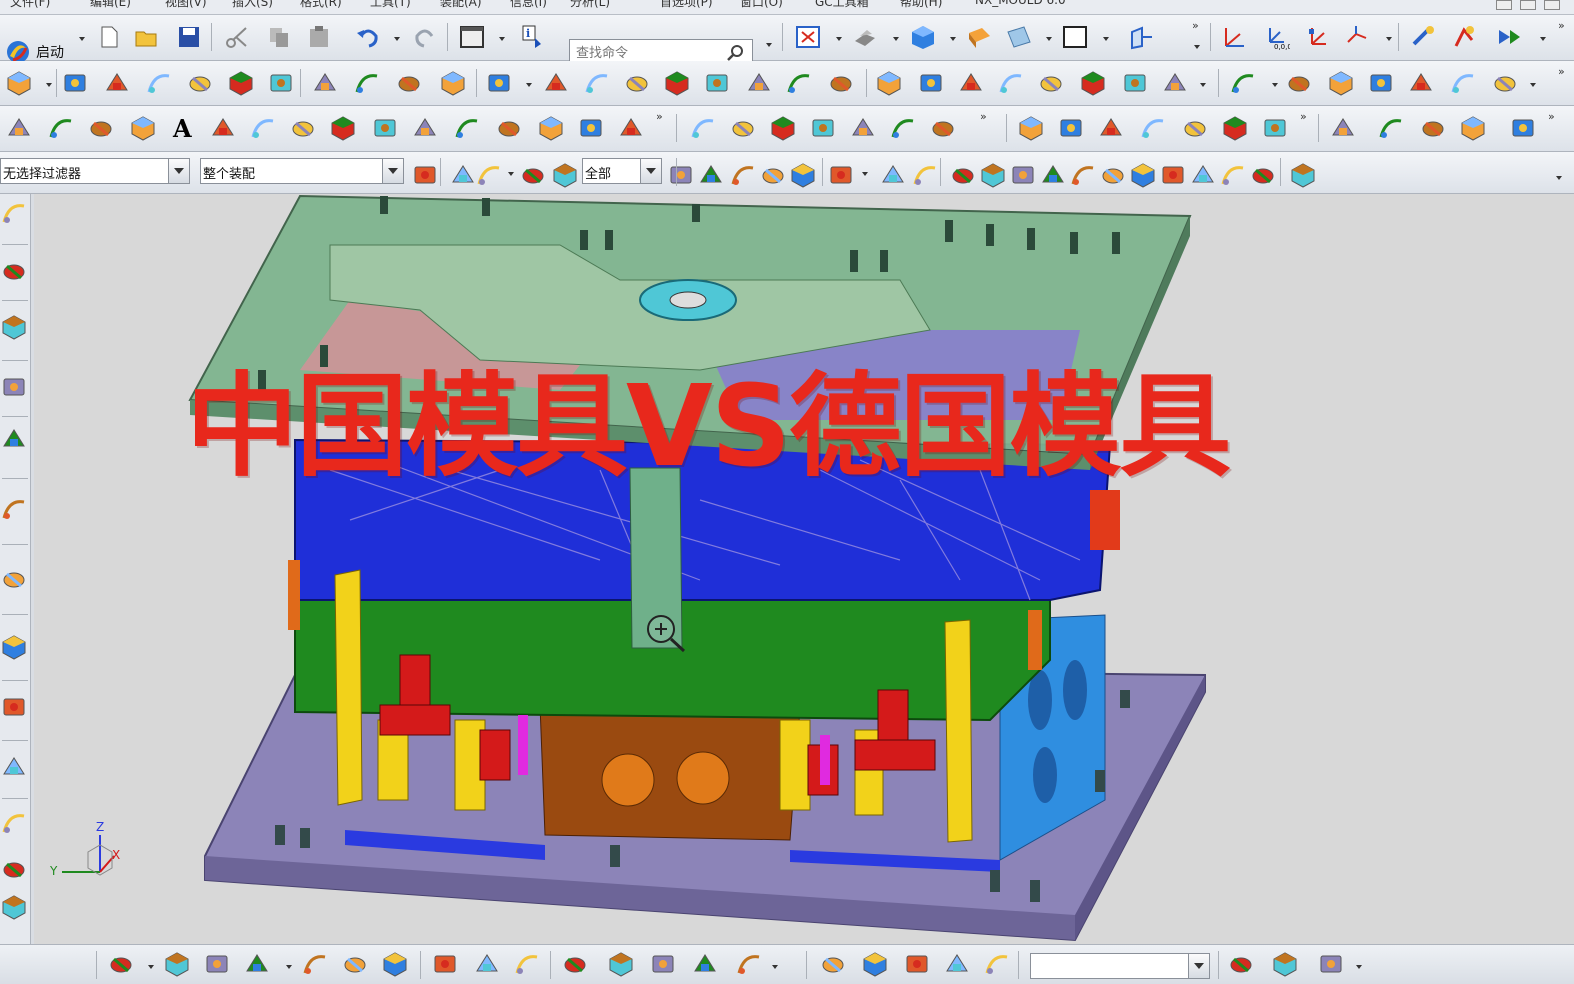  I want to click on wcs-icon, so click(1141, 37).